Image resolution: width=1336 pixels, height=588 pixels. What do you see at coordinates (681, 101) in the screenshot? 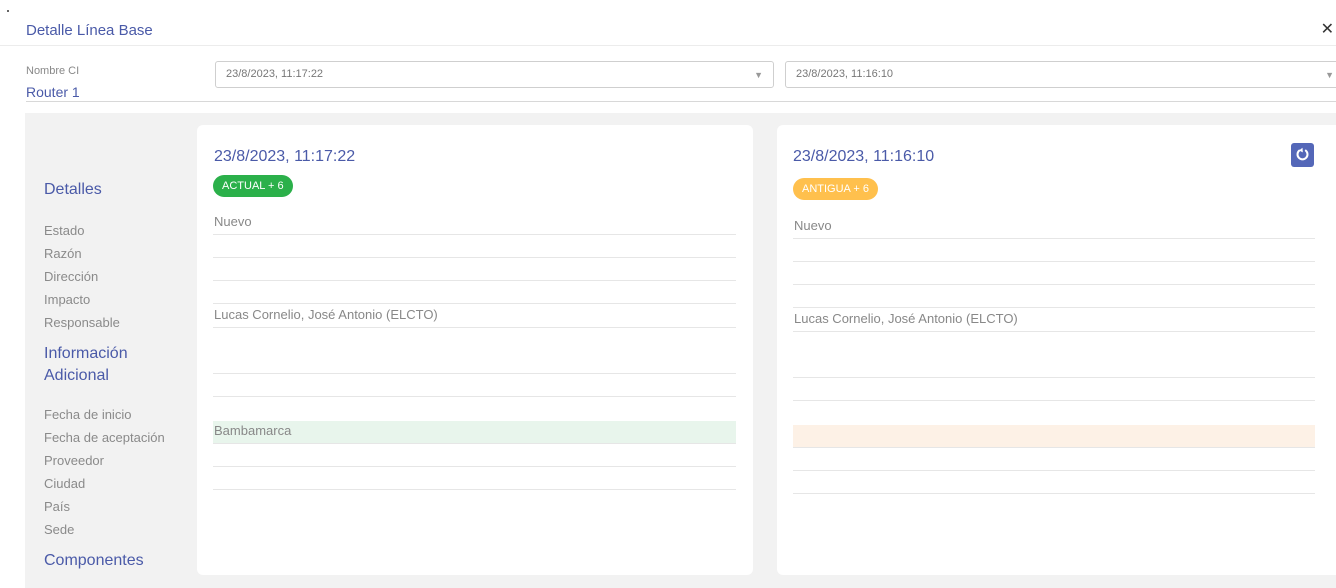
I see `ci-divider` at bounding box center [681, 101].